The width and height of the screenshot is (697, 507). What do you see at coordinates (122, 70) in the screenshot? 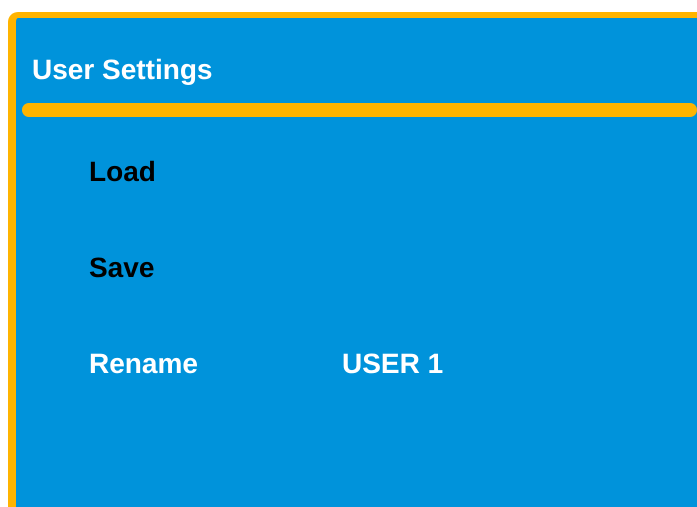
I see `window-title: User Settings` at bounding box center [122, 70].